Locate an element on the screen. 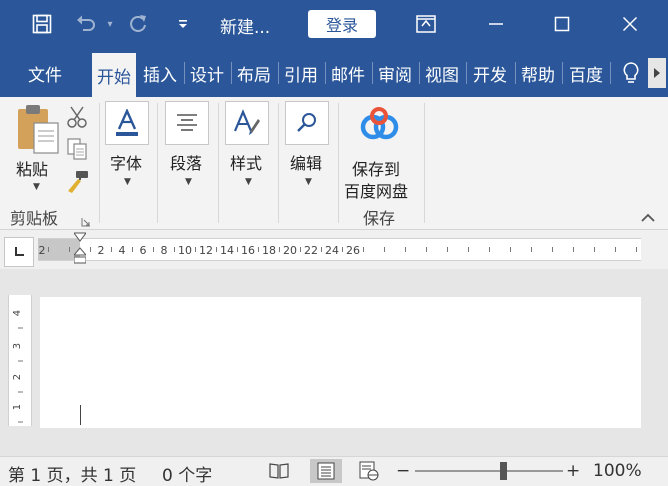 This screenshot has height=486, width=668. font-button: 字体 is located at coordinates (126, 162).